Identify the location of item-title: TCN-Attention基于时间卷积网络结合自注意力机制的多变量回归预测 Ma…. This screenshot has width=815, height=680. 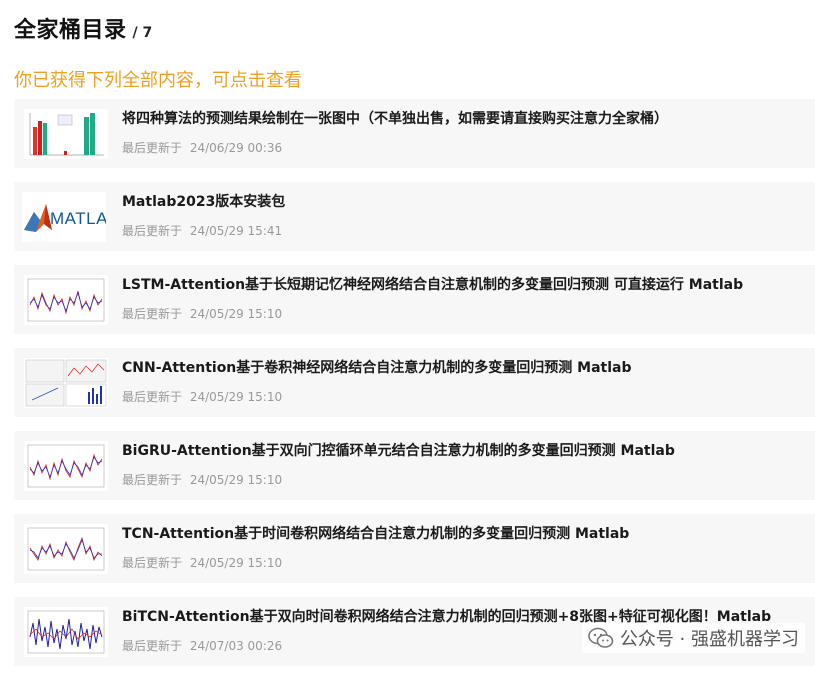
(463, 534).